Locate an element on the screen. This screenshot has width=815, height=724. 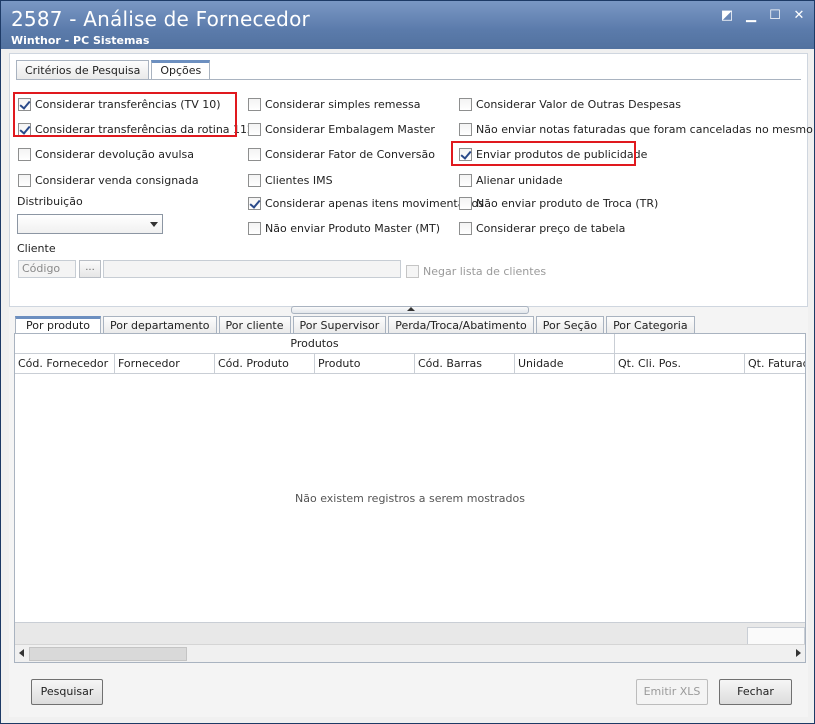
column-header: Cód. Fornecedor is located at coordinates (65, 363).